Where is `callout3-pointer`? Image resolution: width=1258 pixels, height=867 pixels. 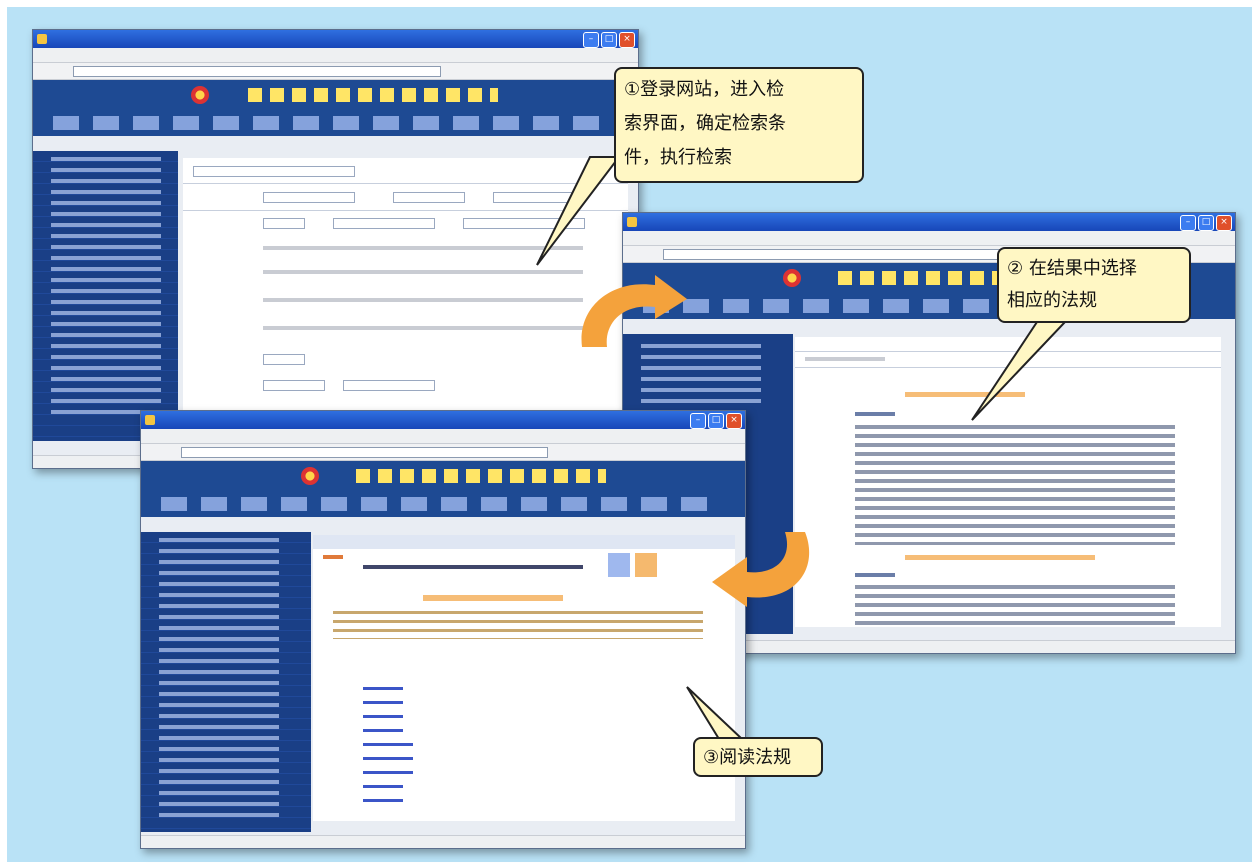 callout3-pointer is located at coordinates (715, 713).